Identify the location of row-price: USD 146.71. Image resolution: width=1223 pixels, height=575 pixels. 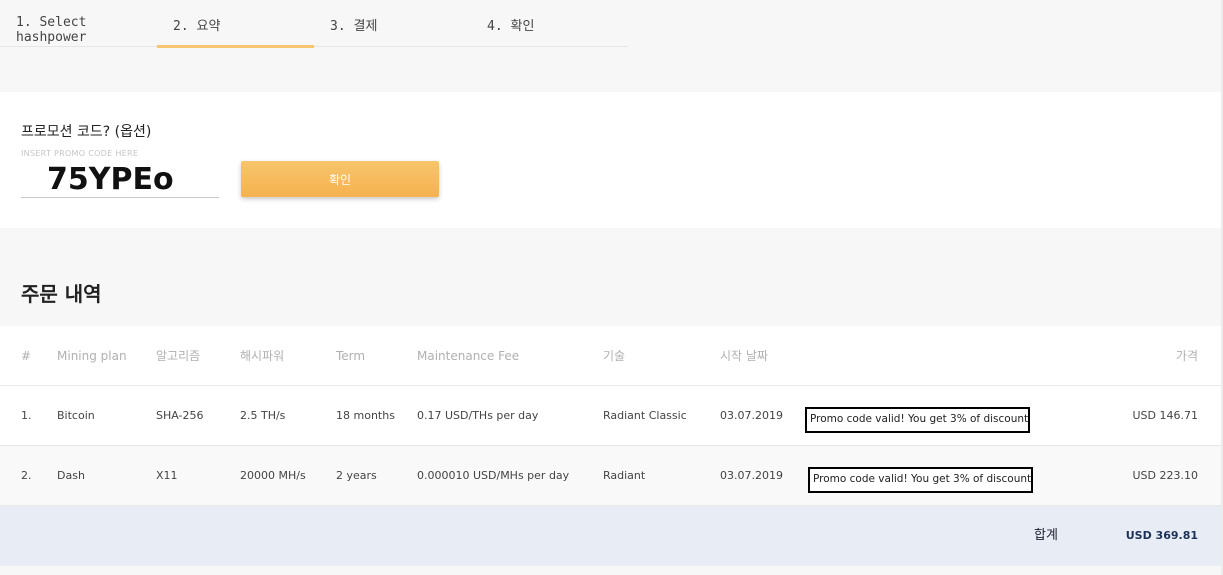
(1165, 415).